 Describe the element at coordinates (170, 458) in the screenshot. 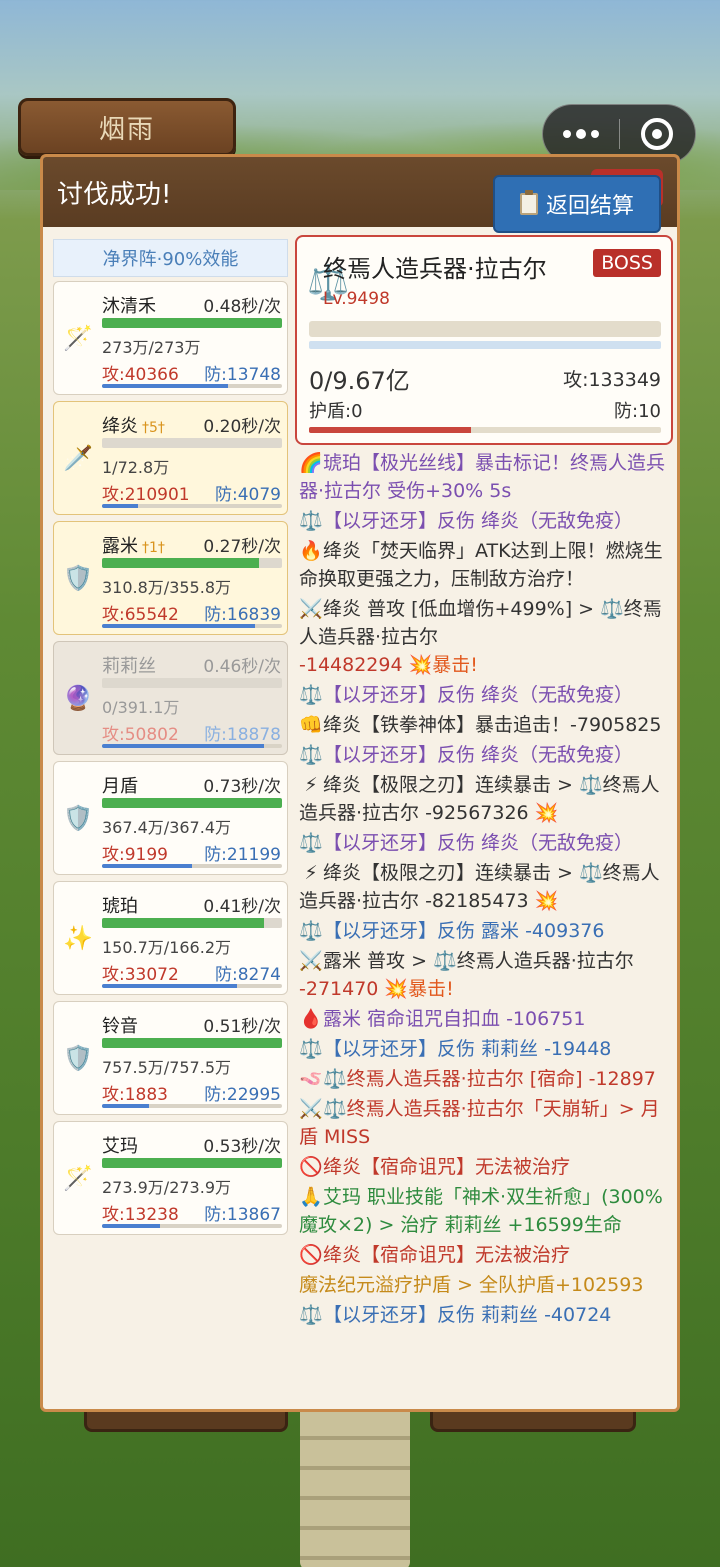

I see `hero-card: 🗡️ 绛炎 †5† 0.20秒/次 1/72.8万 攻:210901 防:4079` at that location.